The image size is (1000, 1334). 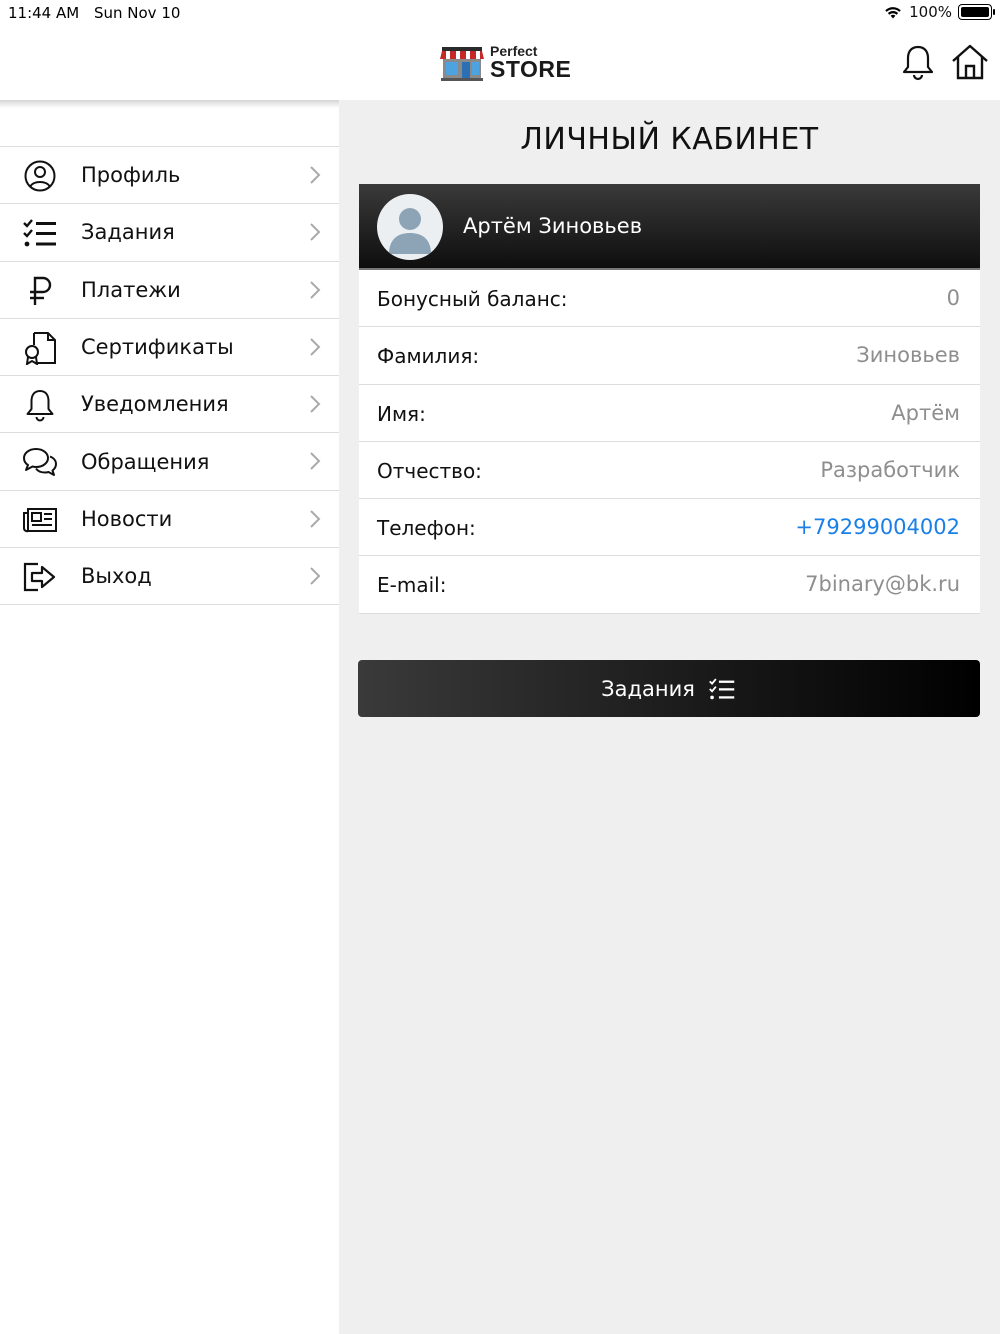 What do you see at coordinates (925, 412) in the screenshot?
I see `field-value: Артём` at bounding box center [925, 412].